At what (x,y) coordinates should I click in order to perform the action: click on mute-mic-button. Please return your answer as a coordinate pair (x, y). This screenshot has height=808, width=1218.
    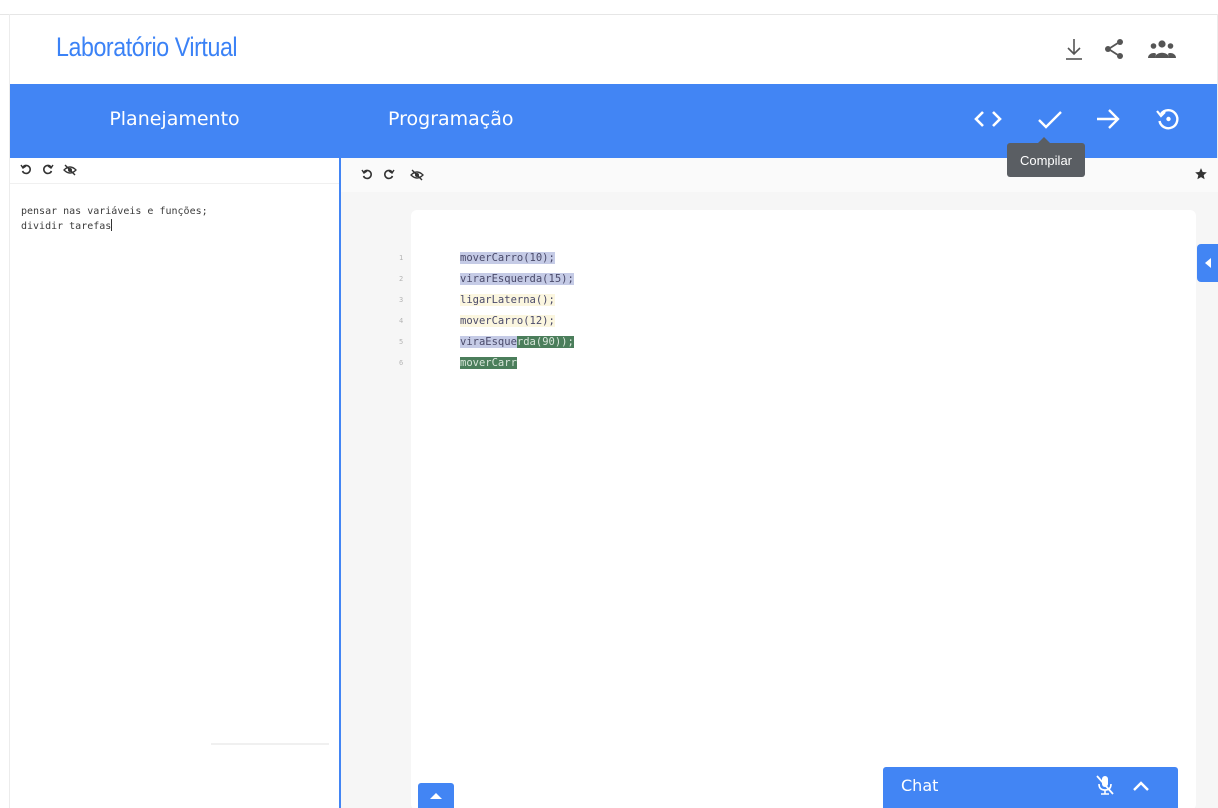
    Looking at the image, I should click on (1105, 787).